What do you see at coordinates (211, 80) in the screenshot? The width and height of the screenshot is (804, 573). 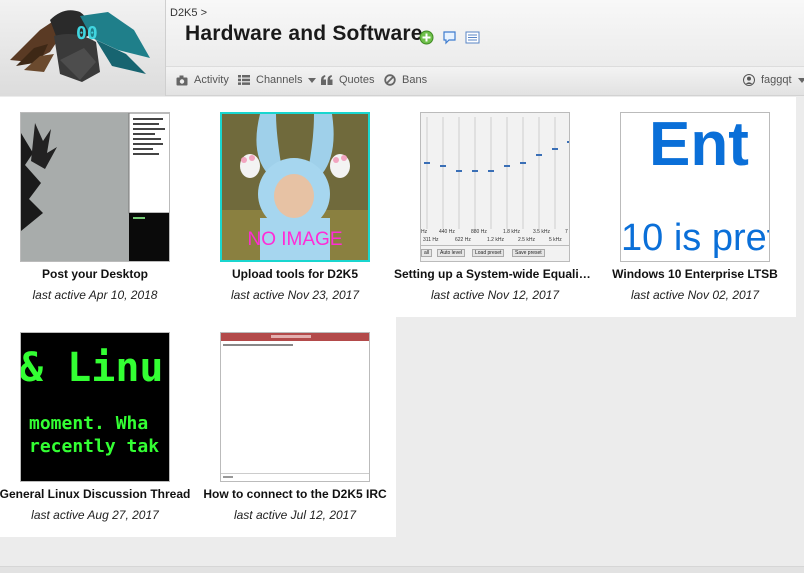 I see `nav-activity-label: Activity` at bounding box center [211, 80].